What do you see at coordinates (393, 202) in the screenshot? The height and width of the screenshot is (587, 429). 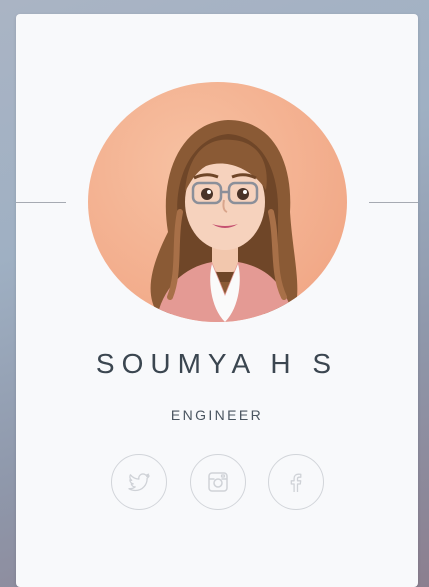 I see `divider-right` at bounding box center [393, 202].